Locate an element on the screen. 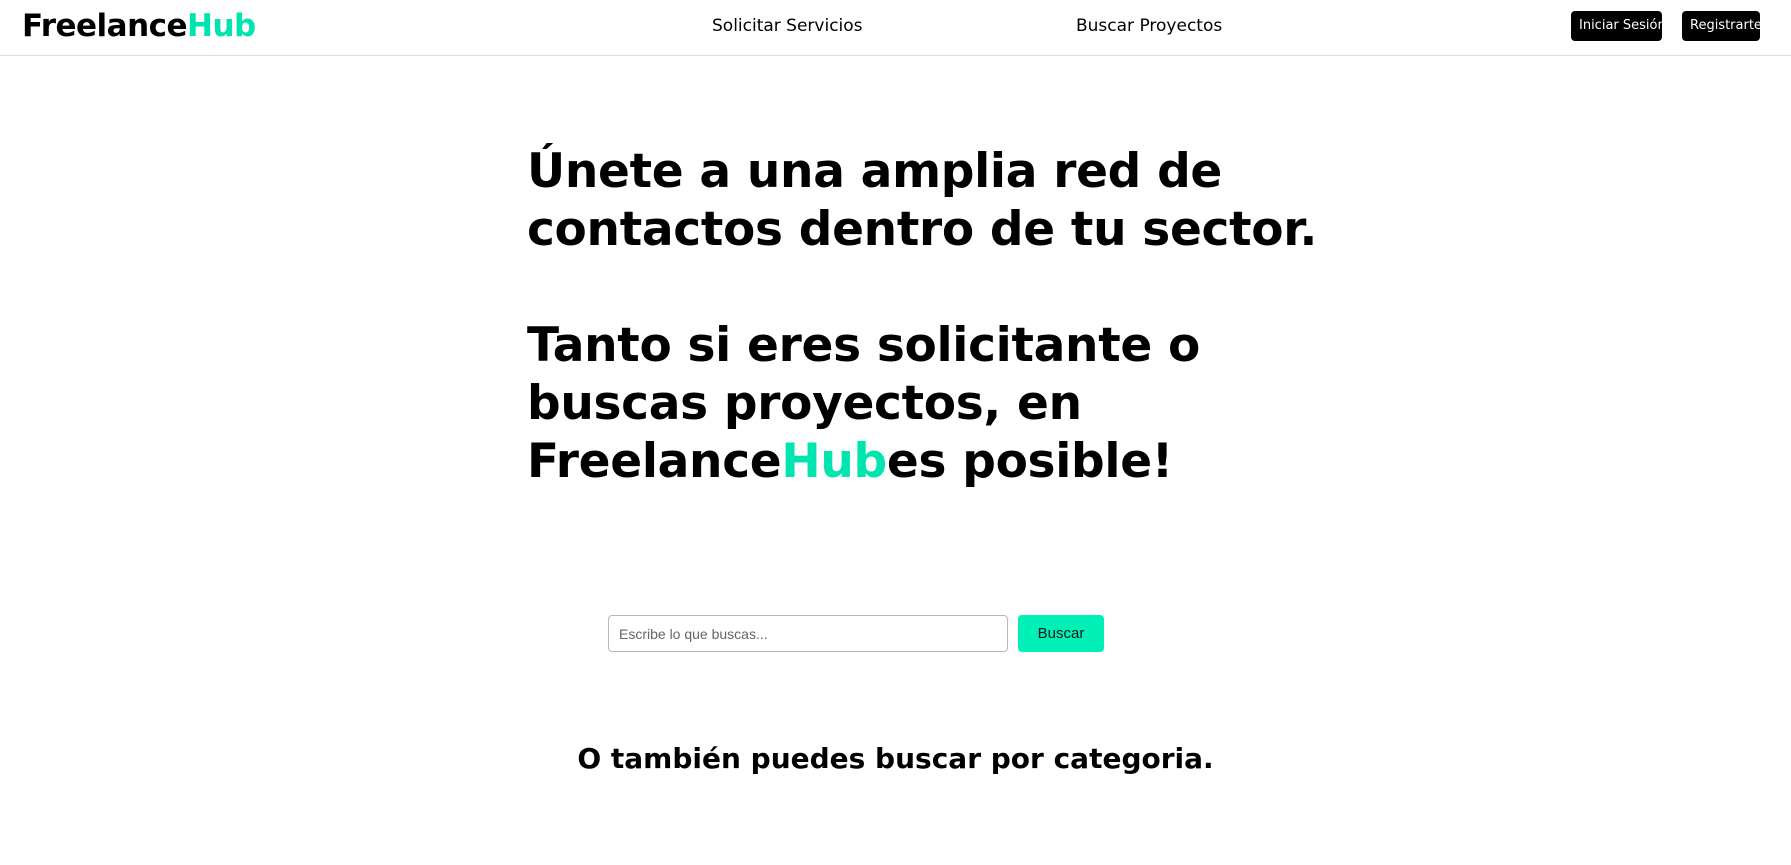  register-button: Registrarte is located at coordinates (1722, 26).